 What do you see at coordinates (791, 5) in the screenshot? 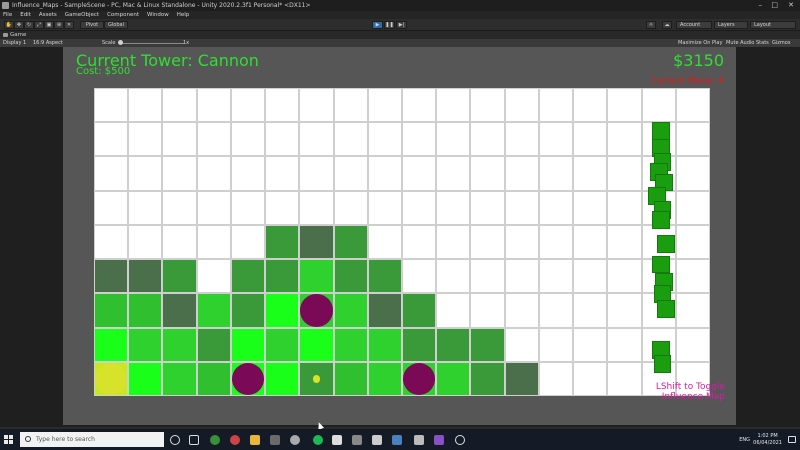
I see `close-button: ✕` at bounding box center [791, 5].